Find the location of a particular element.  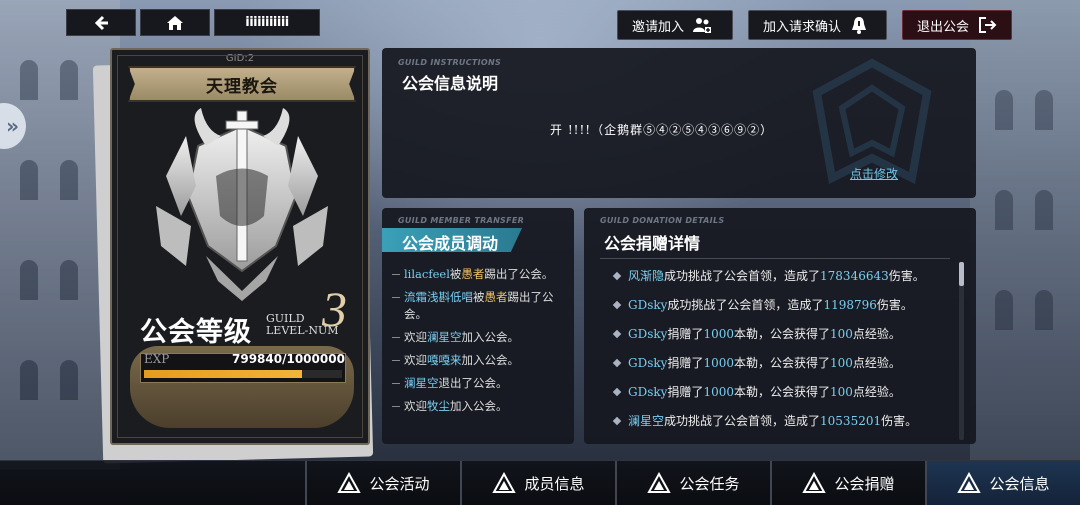

invite-label: 邀请加入 is located at coordinates (658, 27).